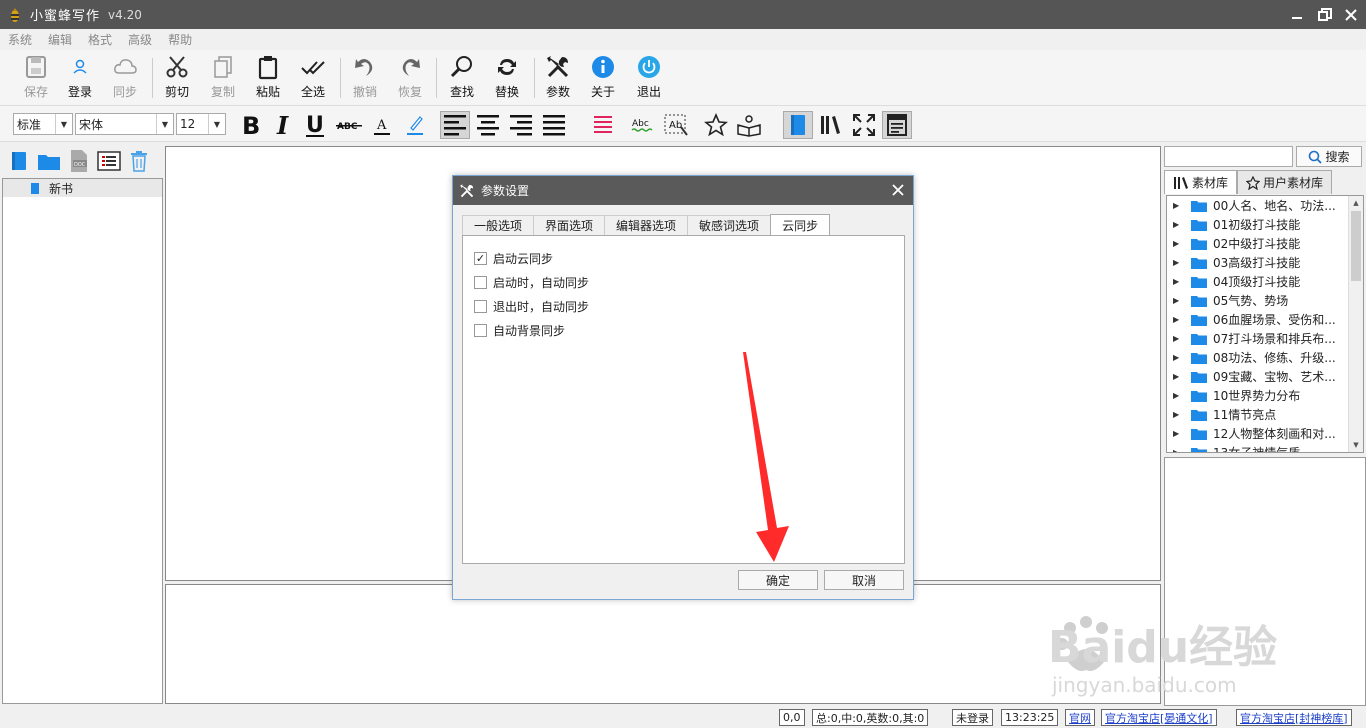 Image resolution: width=1366 pixels, height=728 pixels. Describe the element at coordinates (1356, 445) in the screenshot. I see `scroll-down-icon: ▼` at that location.